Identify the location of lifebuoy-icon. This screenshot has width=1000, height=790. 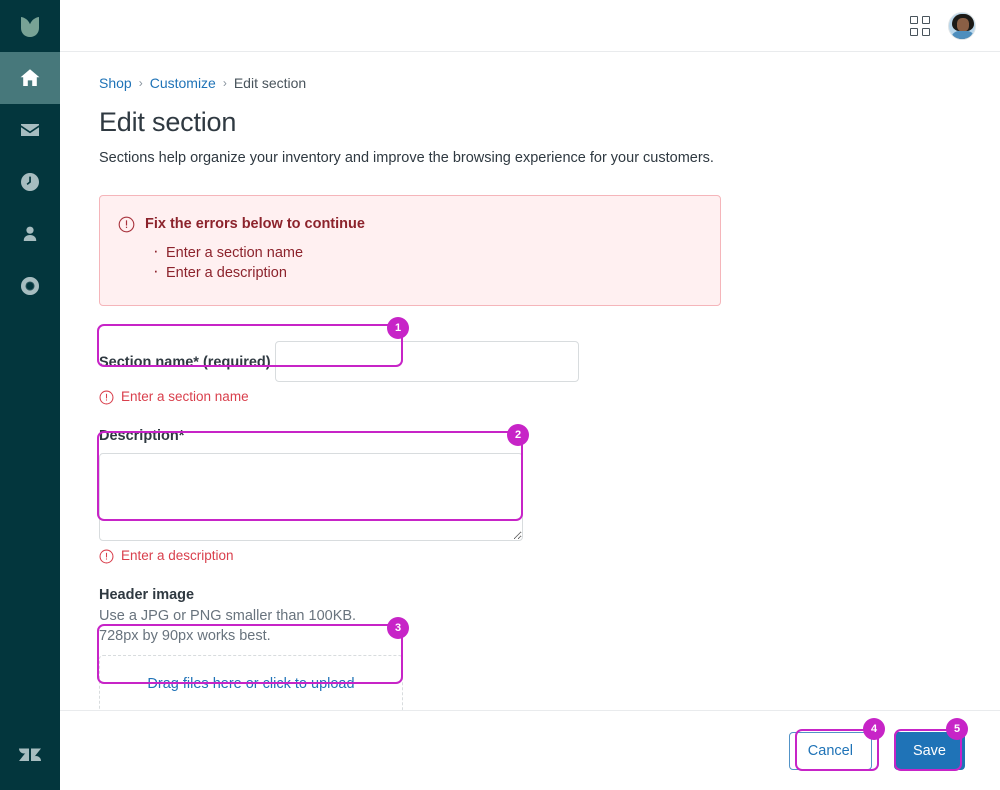
(30, 286).